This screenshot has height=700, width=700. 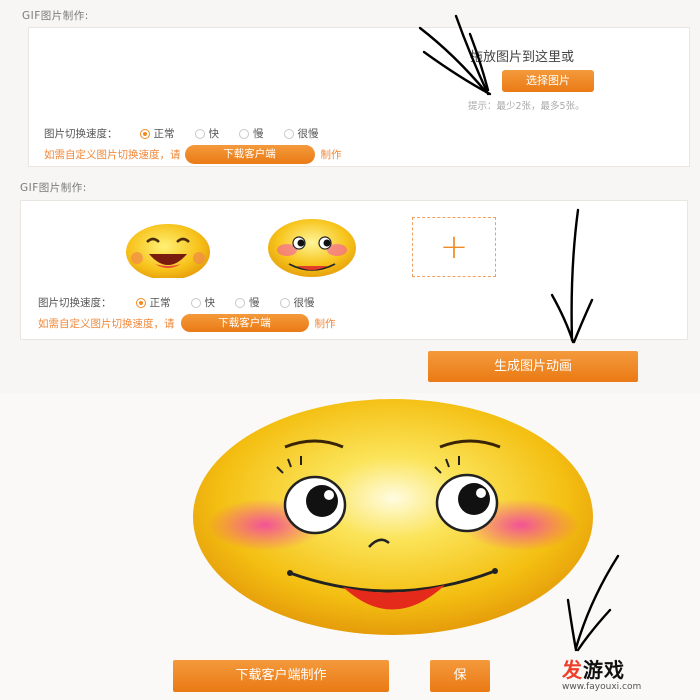 I want to click on watermark-url: www.fayouxi.com, so click(x=602, y=687).